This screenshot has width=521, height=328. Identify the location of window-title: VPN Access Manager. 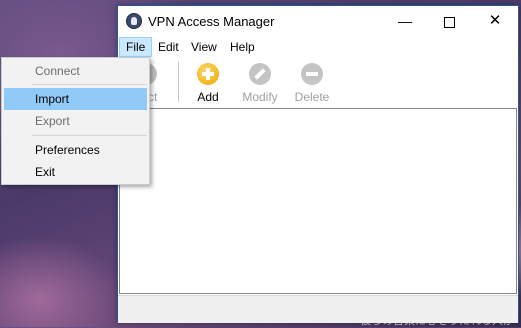
(211, 21).